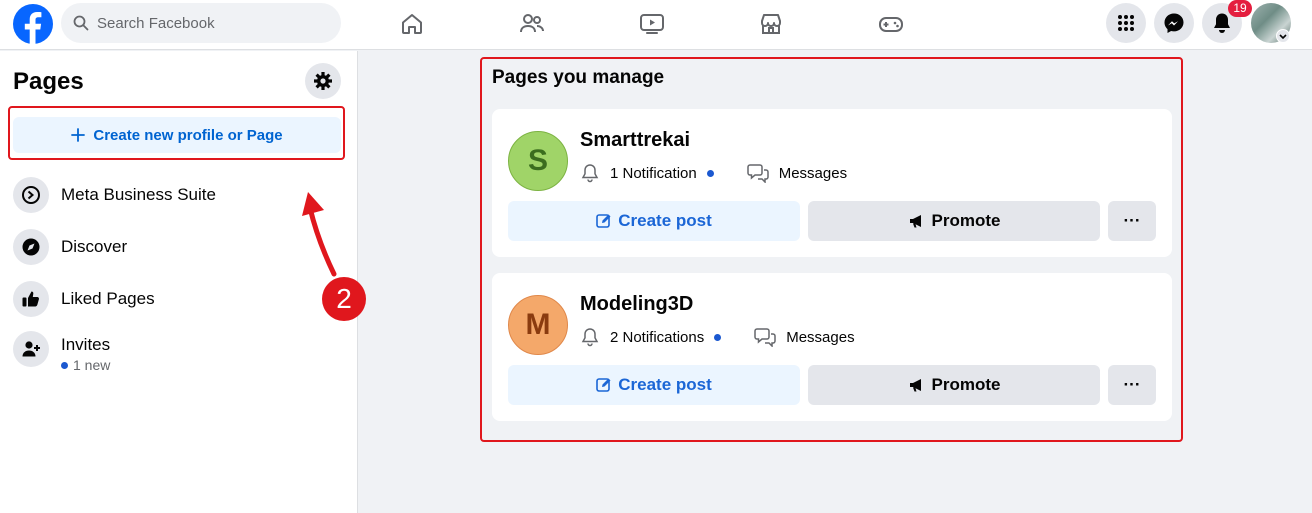  I want to click on invites-new-count: 1 new, so click(92, 365).